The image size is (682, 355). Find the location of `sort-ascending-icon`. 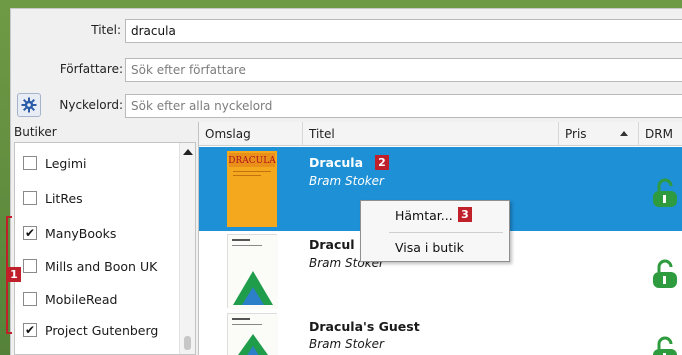

sort-ascending-icon is located at coordinates (624, 133).